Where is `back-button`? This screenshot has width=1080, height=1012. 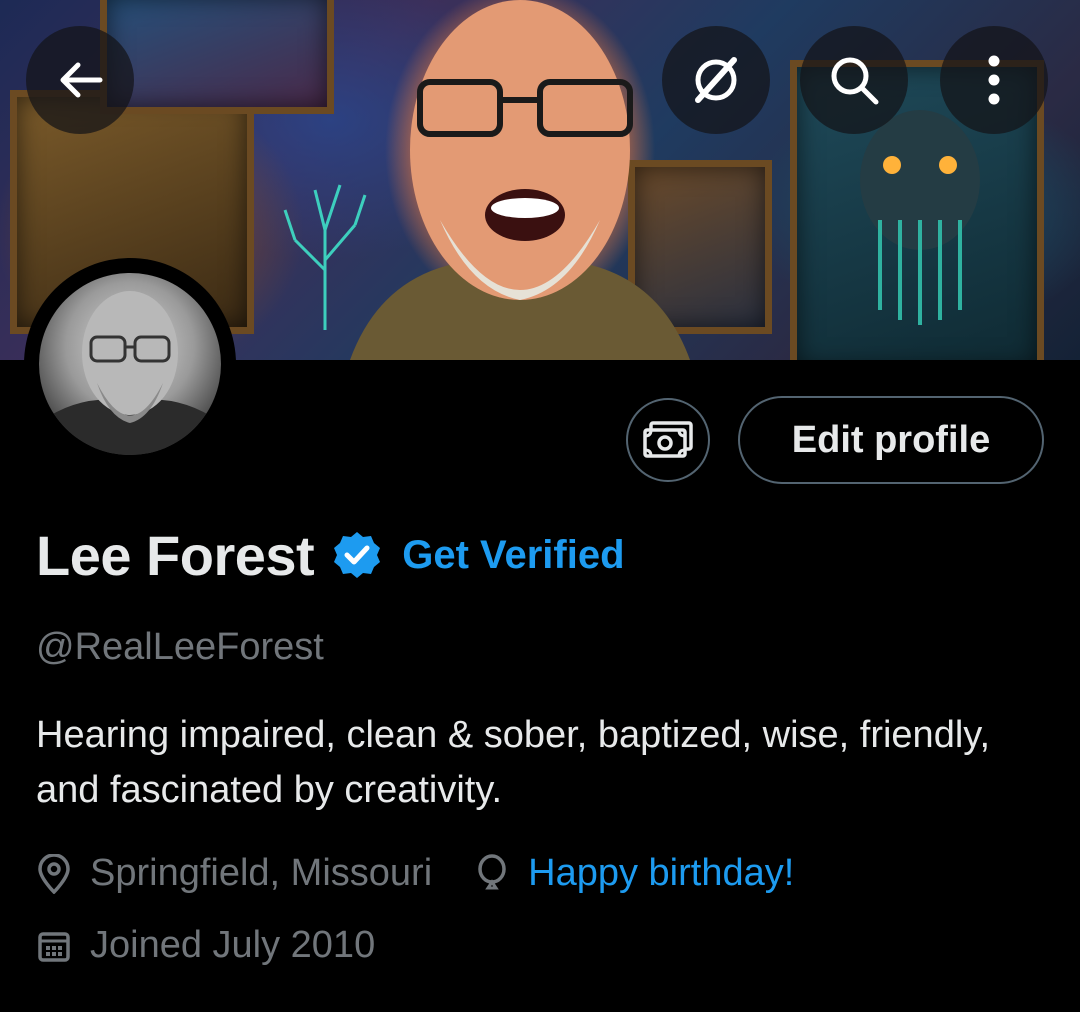
back-button is located at coordinates (80, 80).